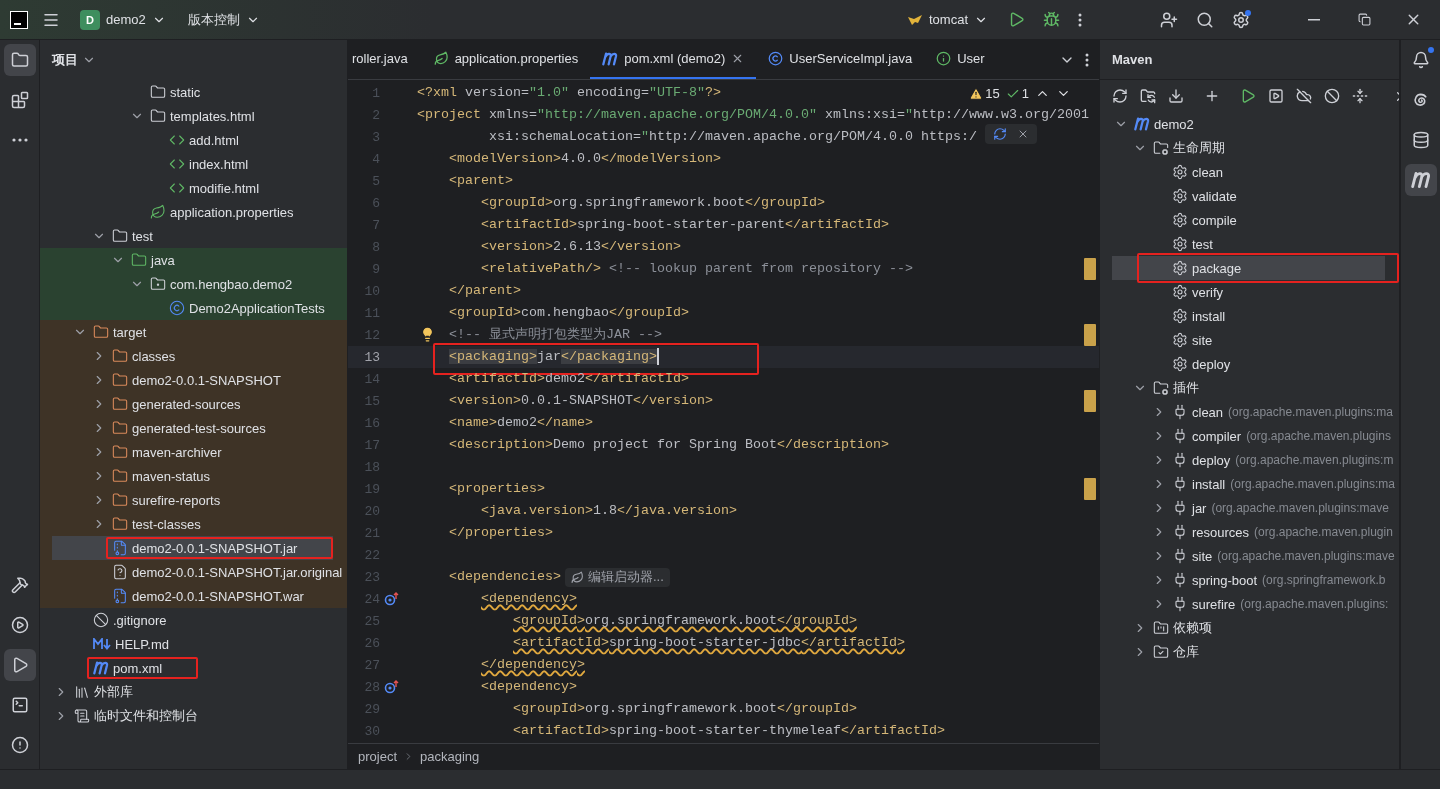 The width and height of the screenshot is (1440, 789). Describe the element at coordinates (1249, 124) in the screenshot. I see `tree-item: demo2` at that location.